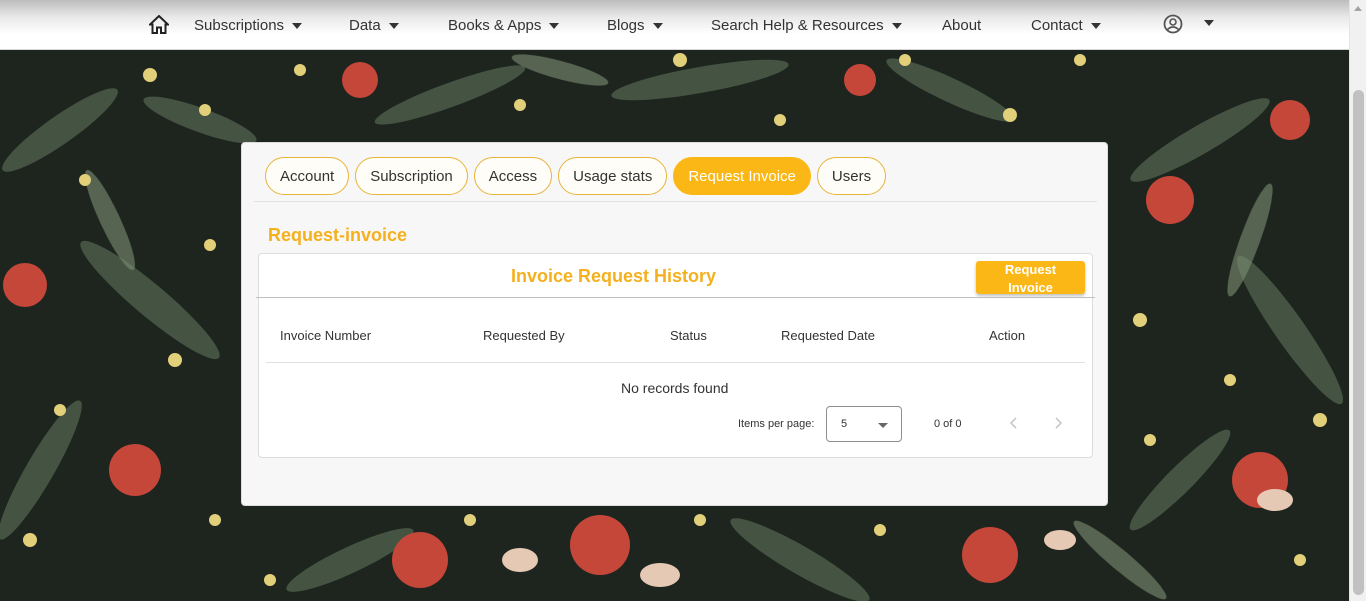  Describe the element at coordinates (675, 297) in the screenshot. I see `header-divider` at that location.